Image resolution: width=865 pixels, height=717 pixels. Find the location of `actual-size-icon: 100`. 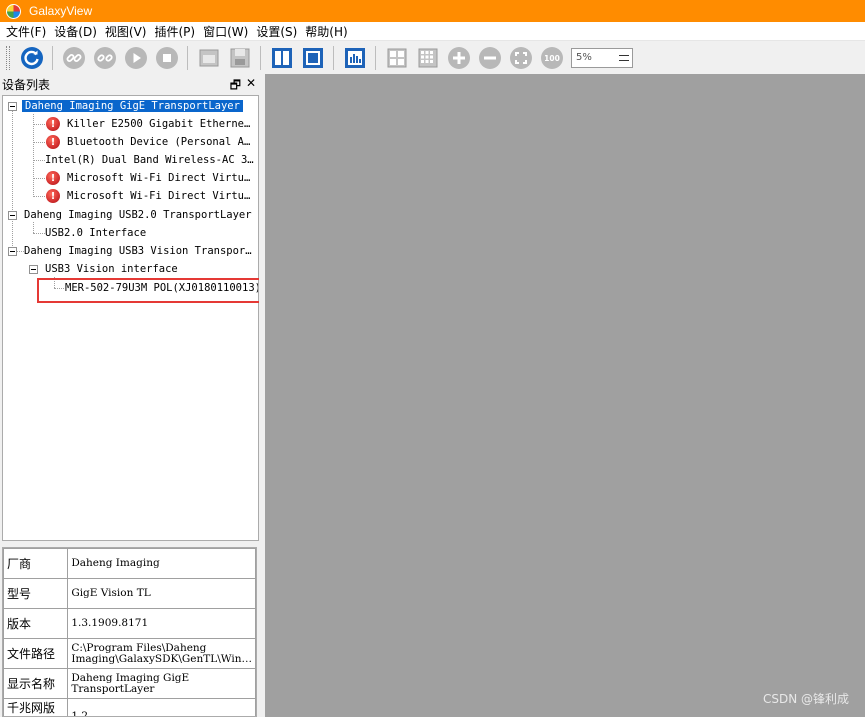

actual-size-icon: 100 is located at coordinates (551, 57).